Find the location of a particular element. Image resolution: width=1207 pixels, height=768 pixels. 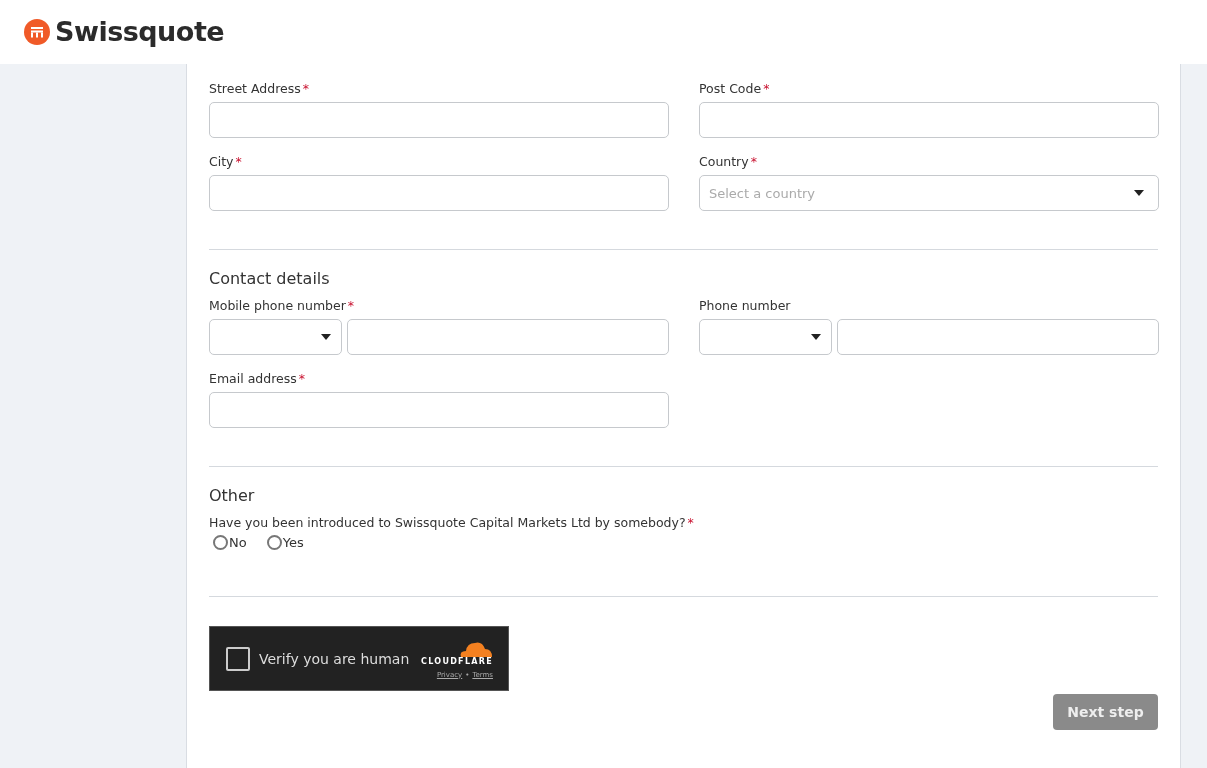

radio-option: No is located at coordinates (230, 542).